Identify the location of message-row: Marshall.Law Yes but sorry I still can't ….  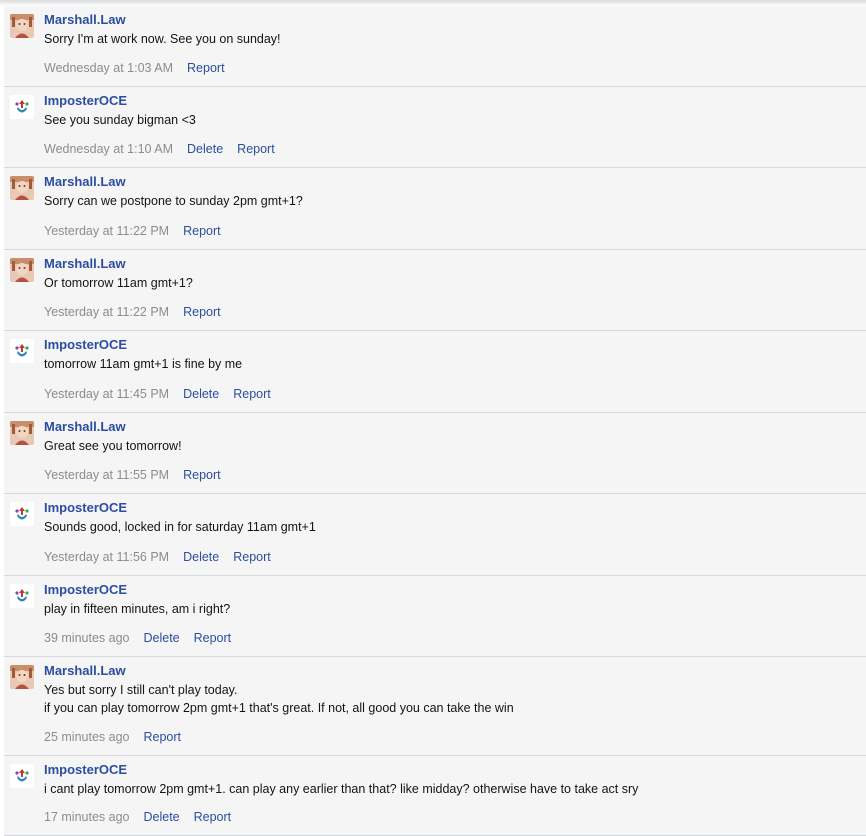
(435, 706).